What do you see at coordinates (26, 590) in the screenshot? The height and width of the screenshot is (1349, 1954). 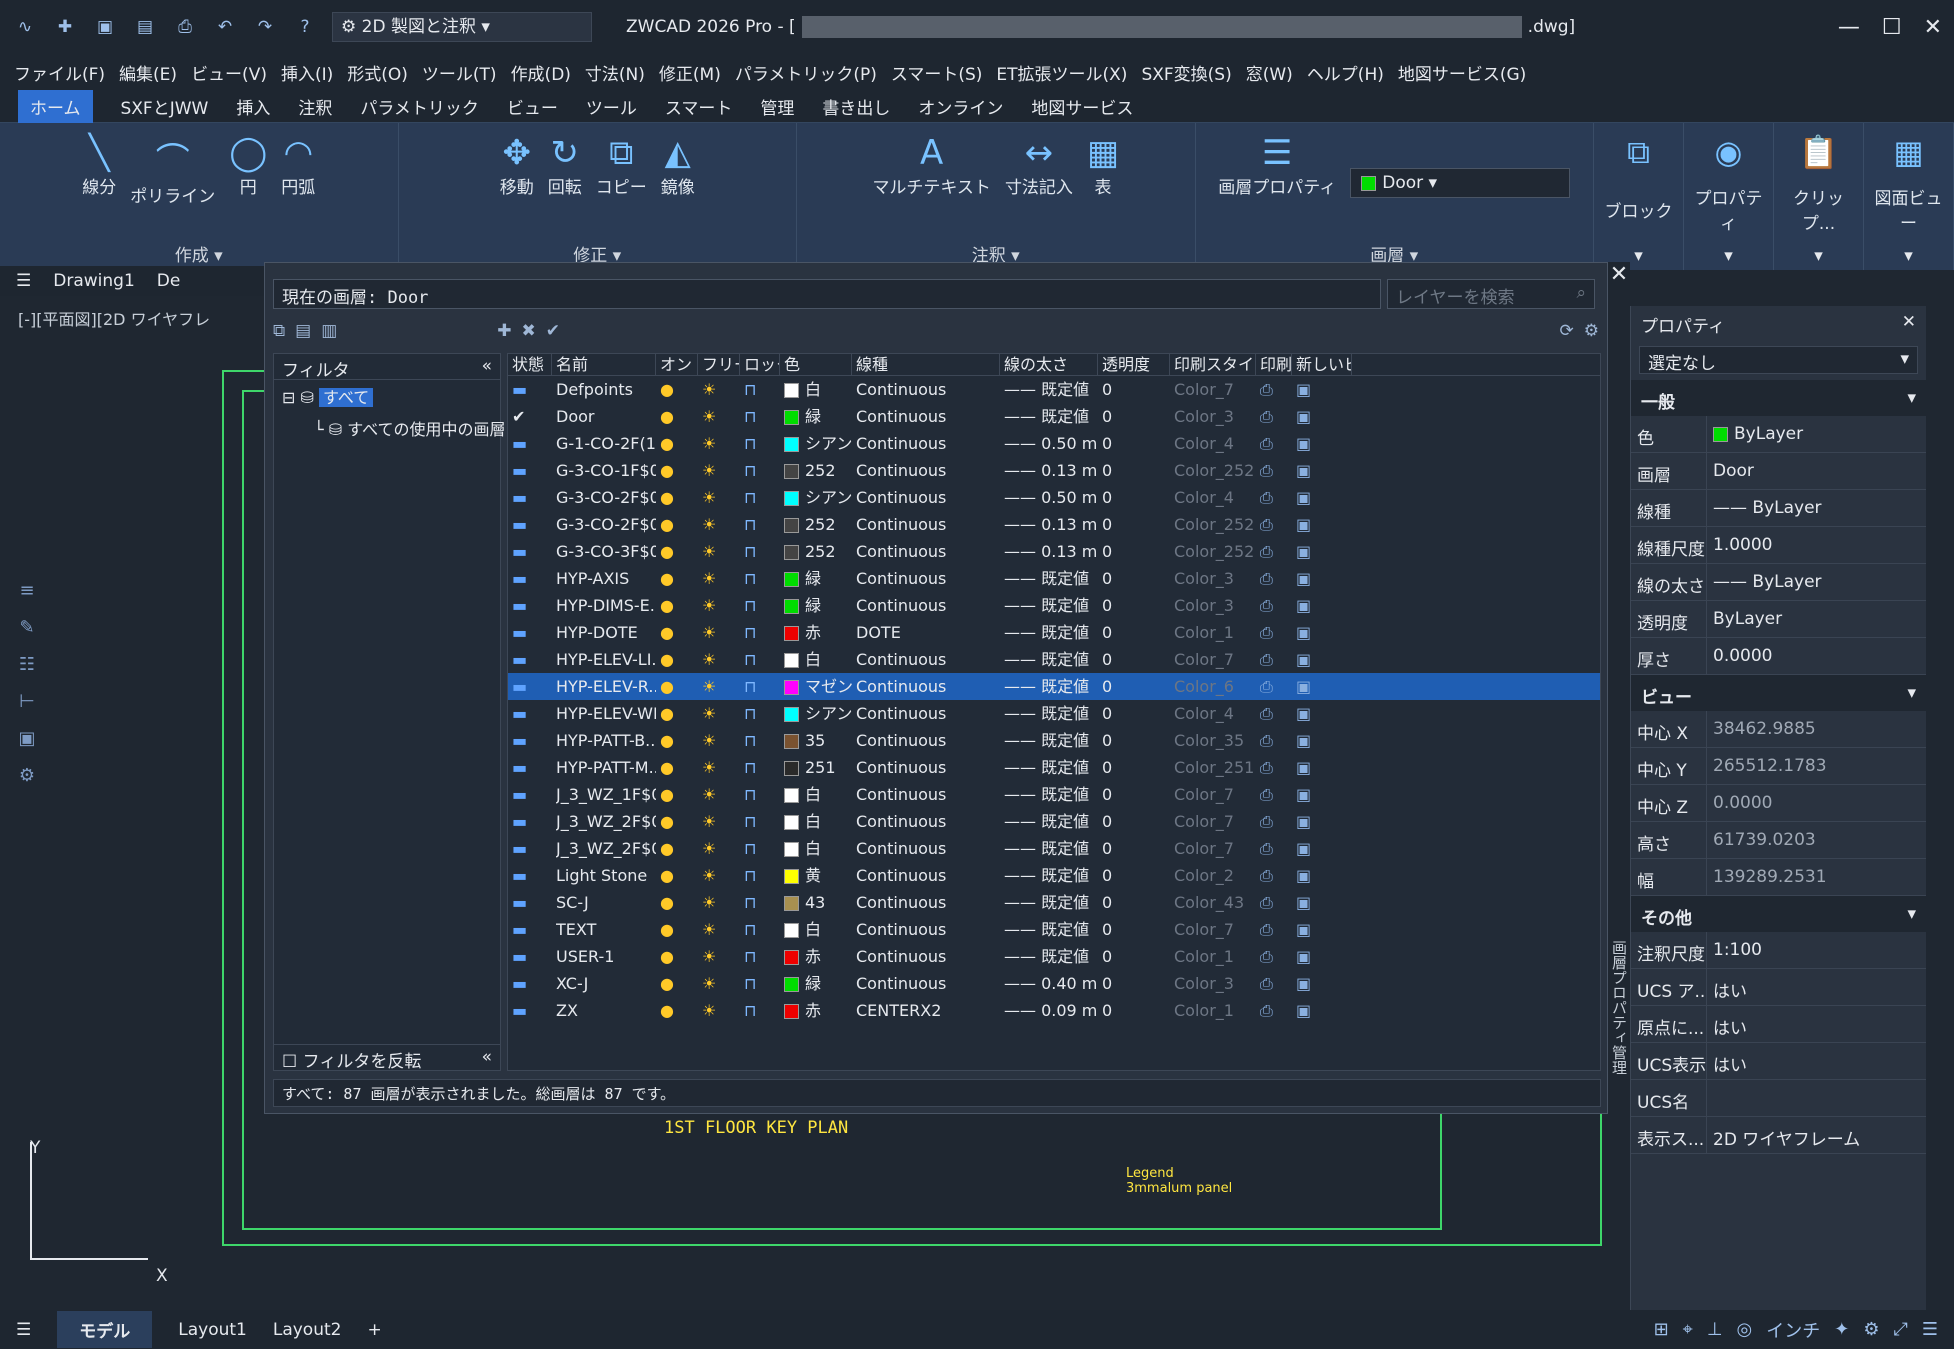 I see `layer-state-icon: ≡` at bounding box center [26, 590].